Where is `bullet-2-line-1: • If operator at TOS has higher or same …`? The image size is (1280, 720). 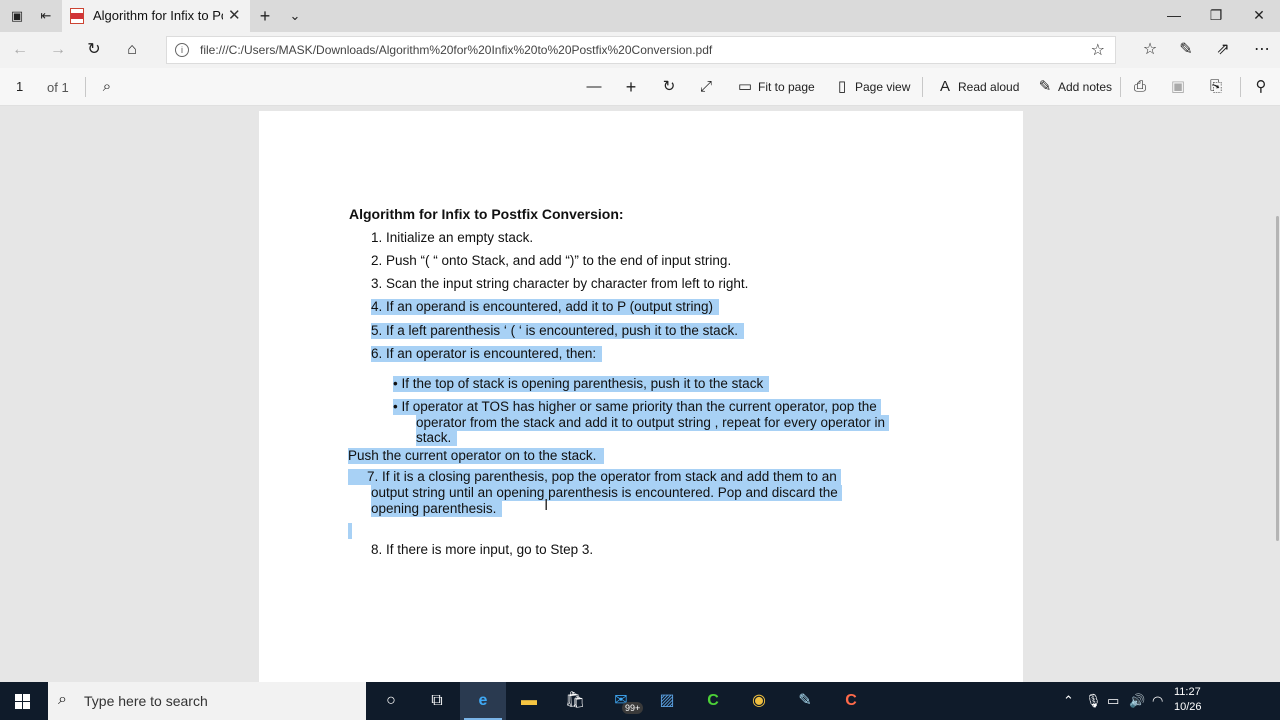 bullet-2-line-1: • If operator at TOS has higher or same … is located at coordinates (637, 407).